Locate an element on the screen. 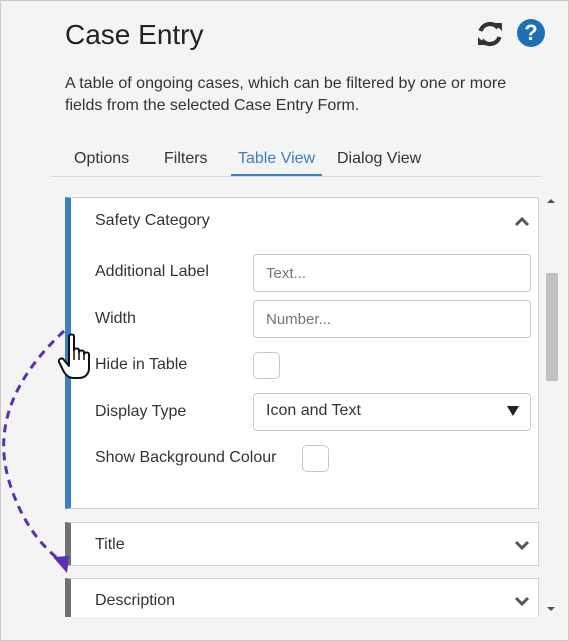  tab-filters: Filters is located at coordinates (186, 162).